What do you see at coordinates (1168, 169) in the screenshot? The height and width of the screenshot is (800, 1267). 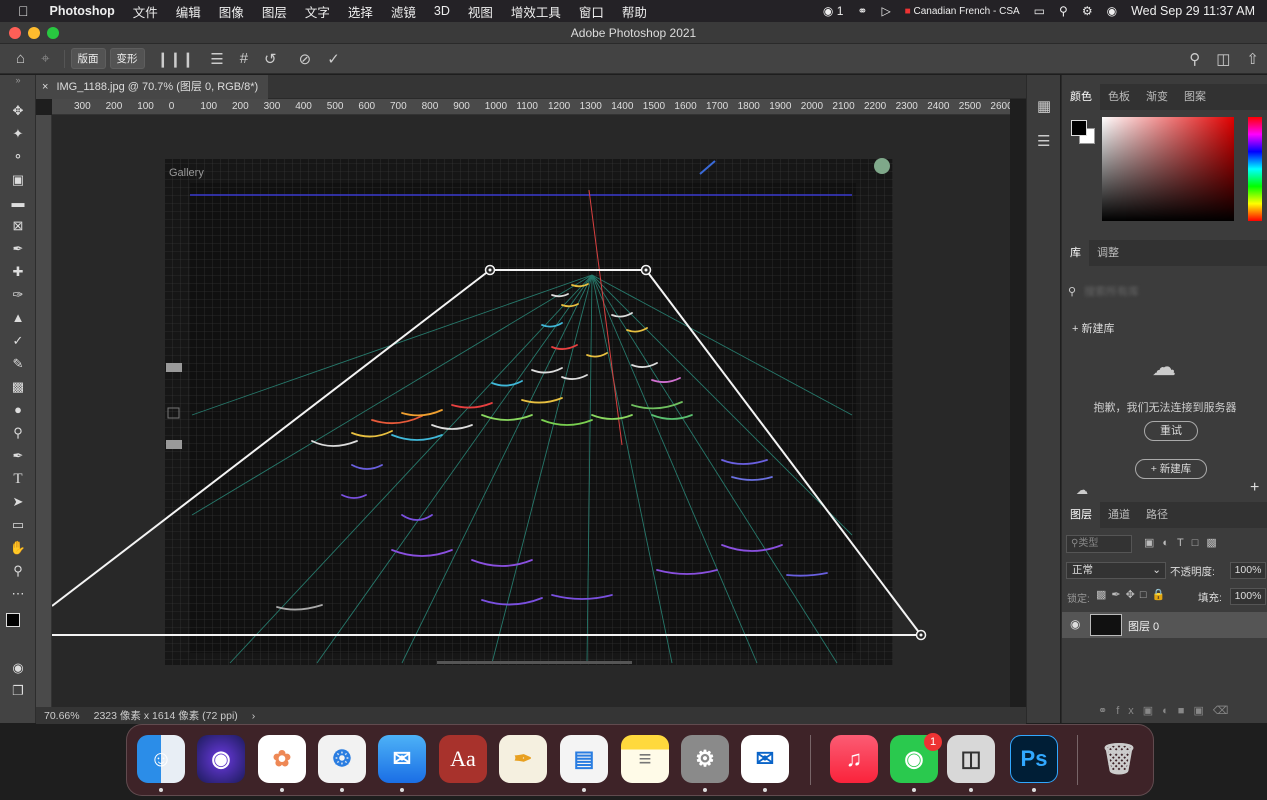 I see `color-field` at bounding box center [1168, 169].